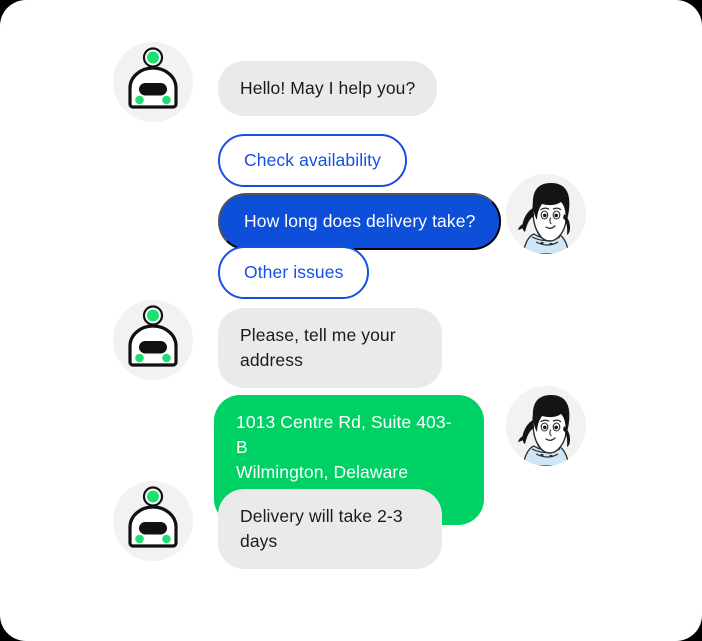  I want to click on message-bubble: Please, tell me your address, so click(330, 348).